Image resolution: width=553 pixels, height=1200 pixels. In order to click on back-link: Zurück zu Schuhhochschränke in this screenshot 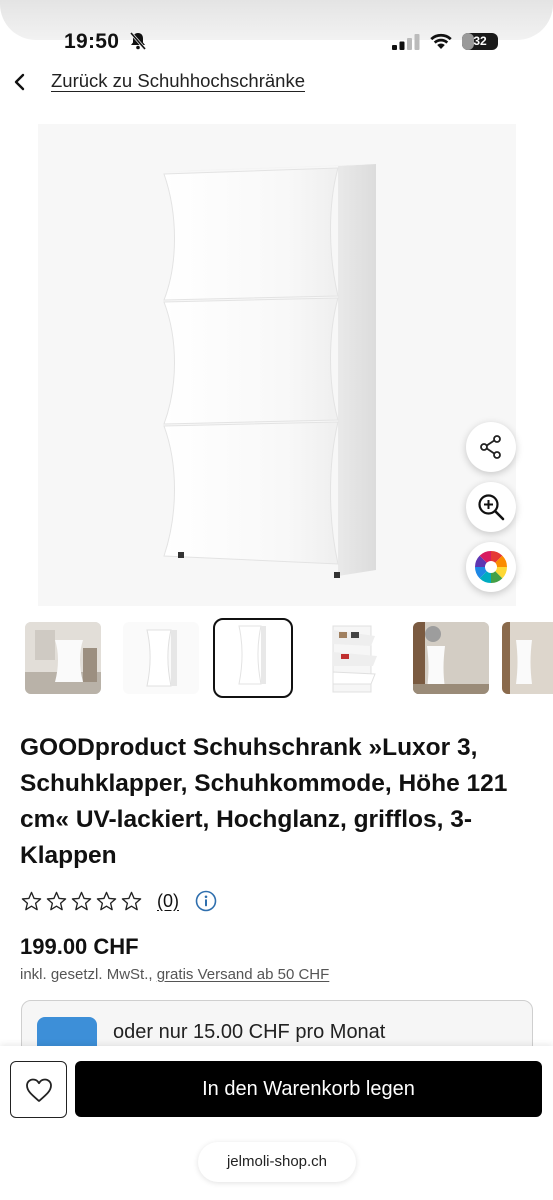, I will do `click(178, 81)`.